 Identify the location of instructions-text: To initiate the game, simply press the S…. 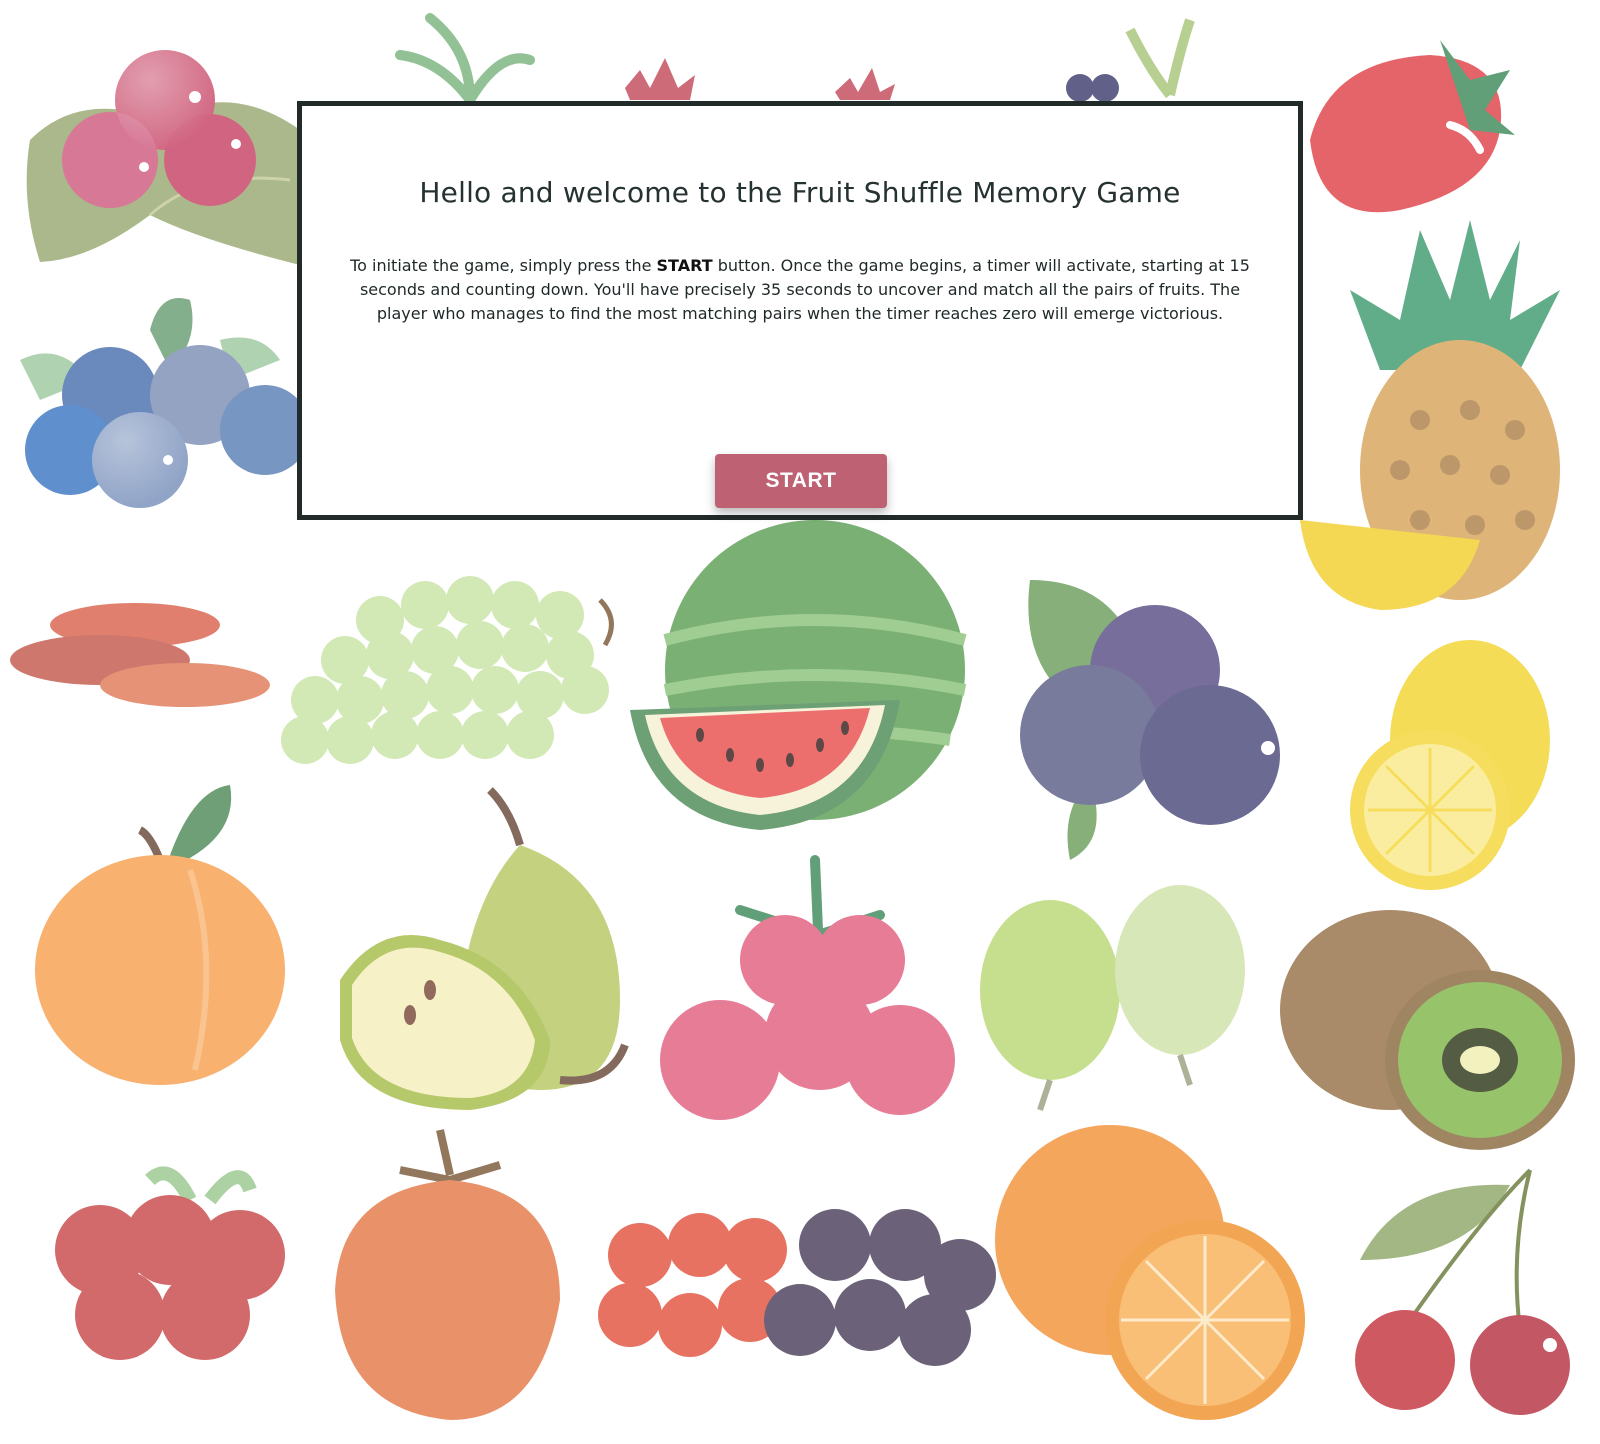
(800, 290).